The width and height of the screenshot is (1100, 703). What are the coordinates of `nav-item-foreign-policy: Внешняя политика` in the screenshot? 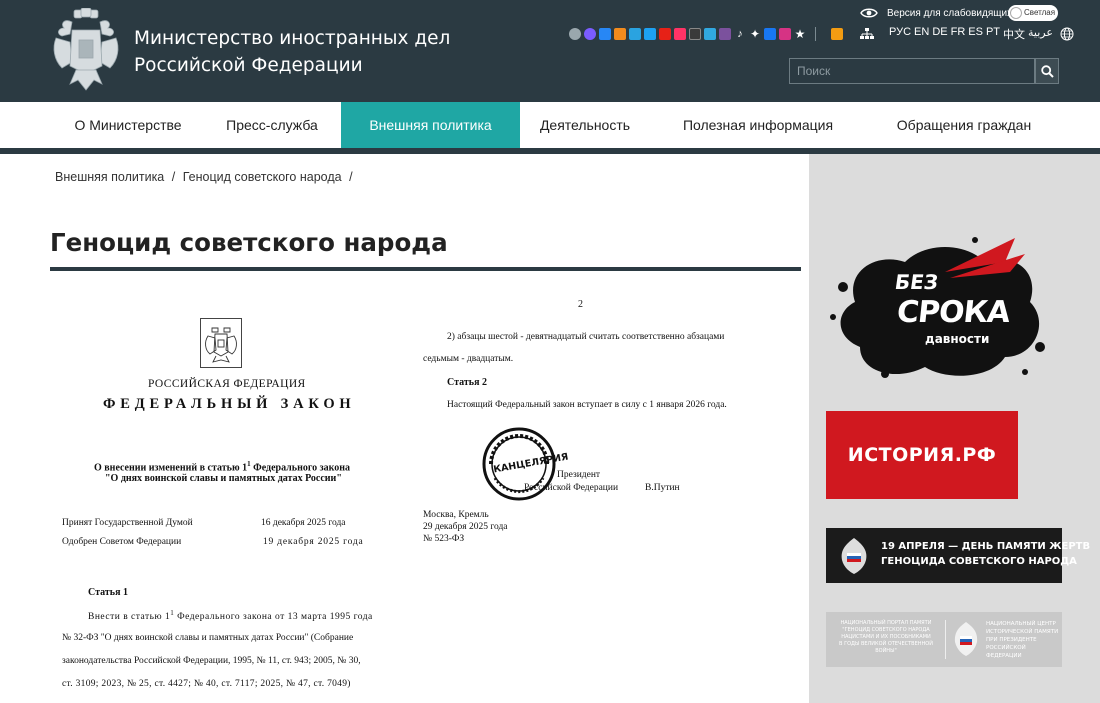 It's located at (430, 125).